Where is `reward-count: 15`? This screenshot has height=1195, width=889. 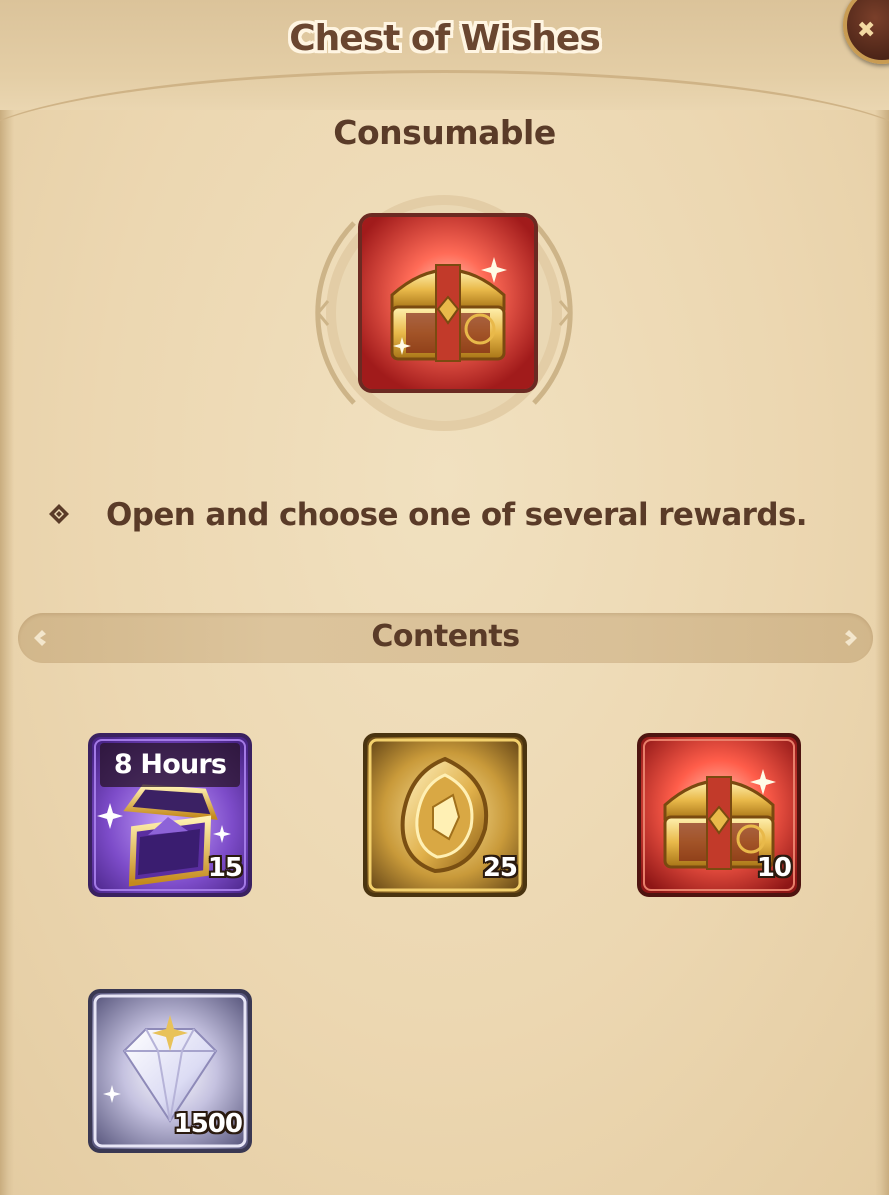 reward-count: 15 is located at coordinates (225, 868).